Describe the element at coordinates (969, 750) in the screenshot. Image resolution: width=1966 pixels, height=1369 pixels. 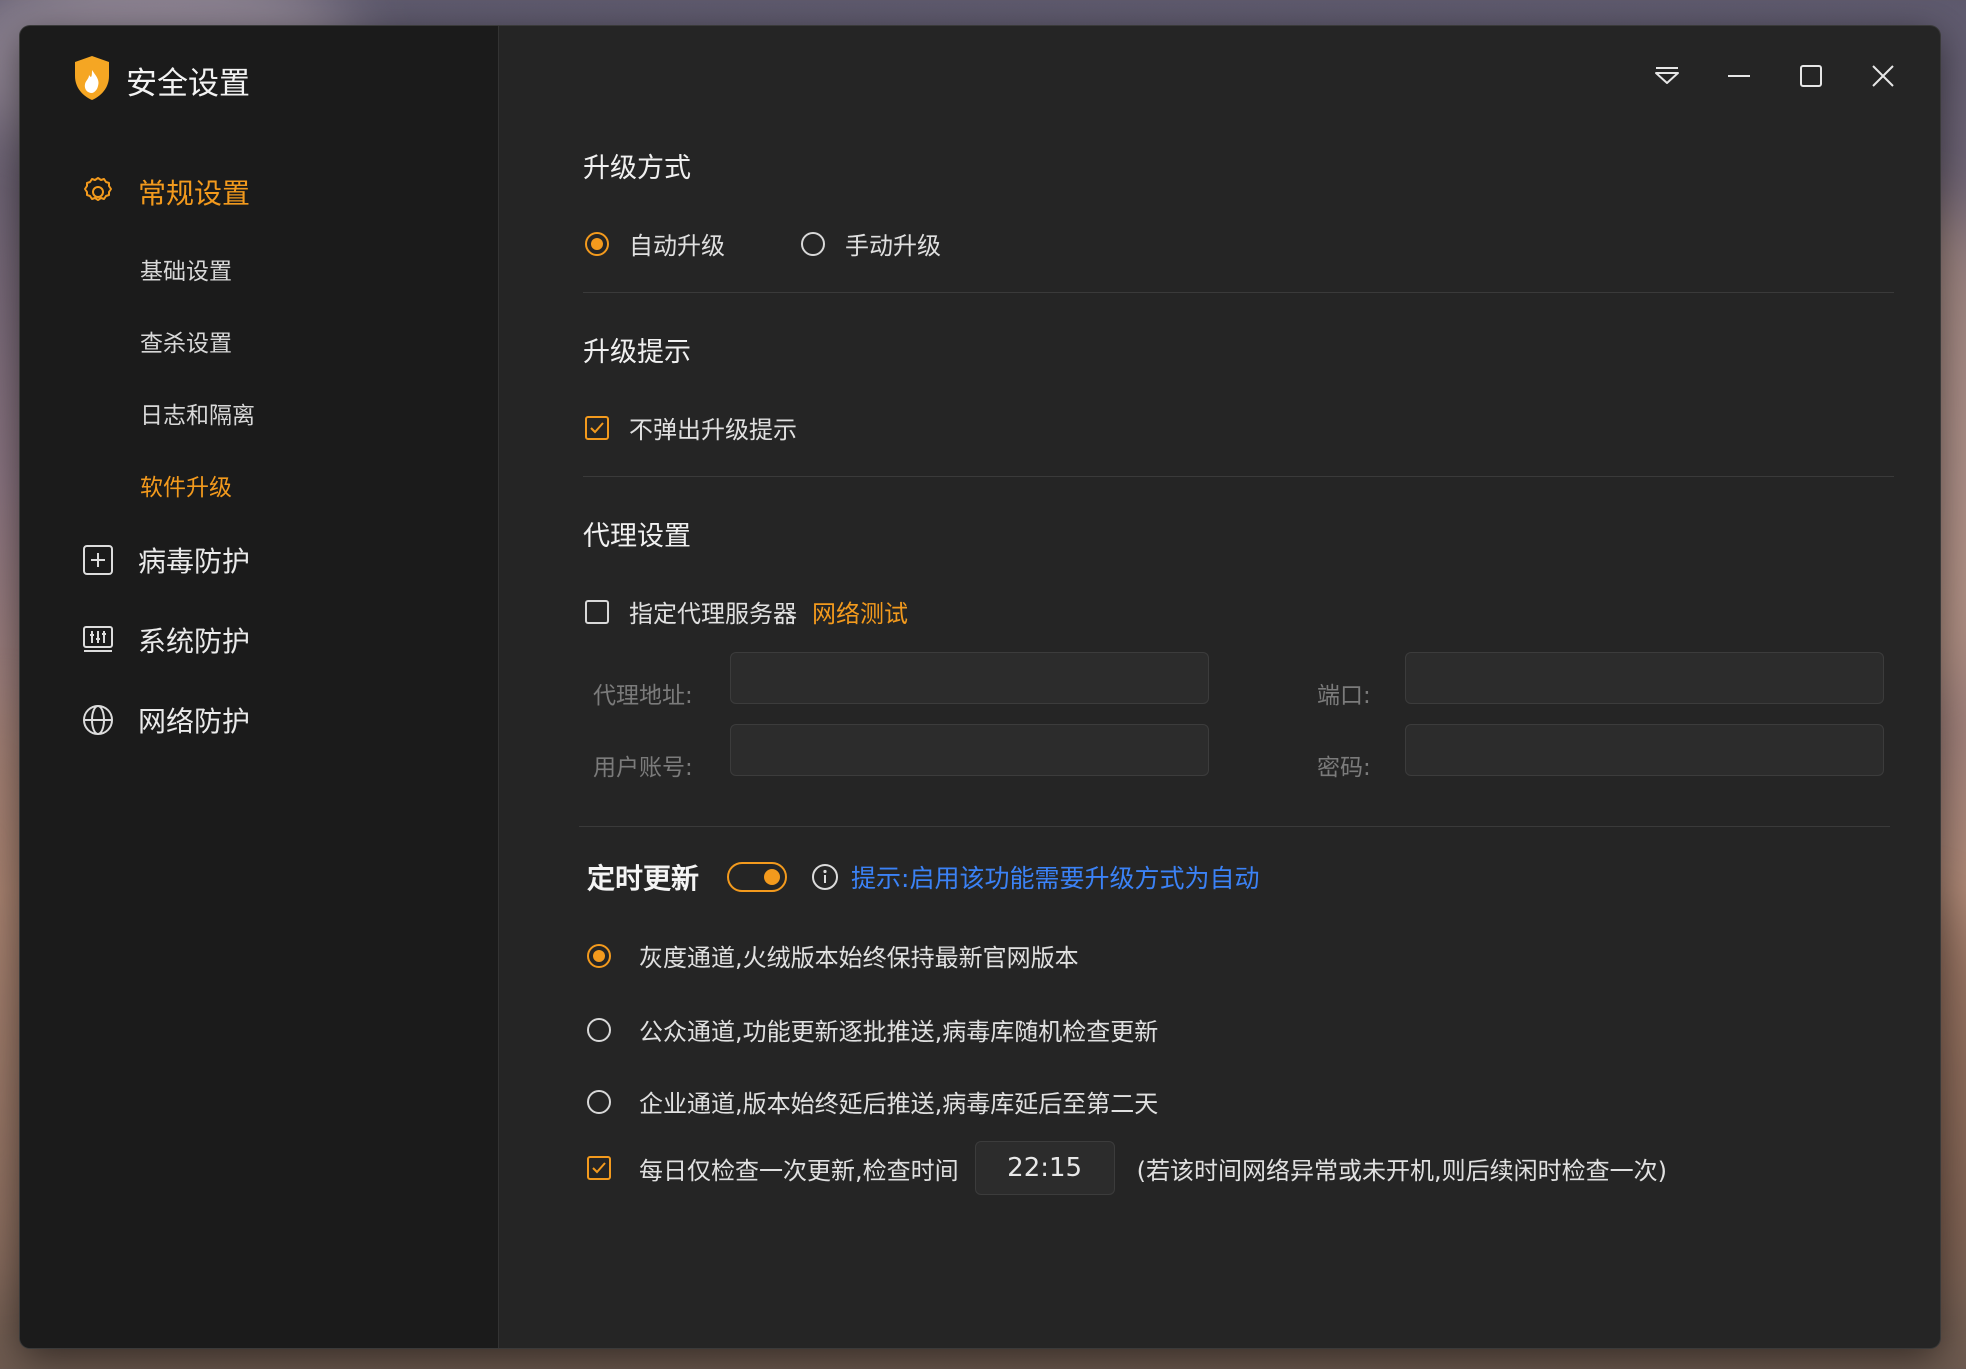
I see `user-account-input` at that location.